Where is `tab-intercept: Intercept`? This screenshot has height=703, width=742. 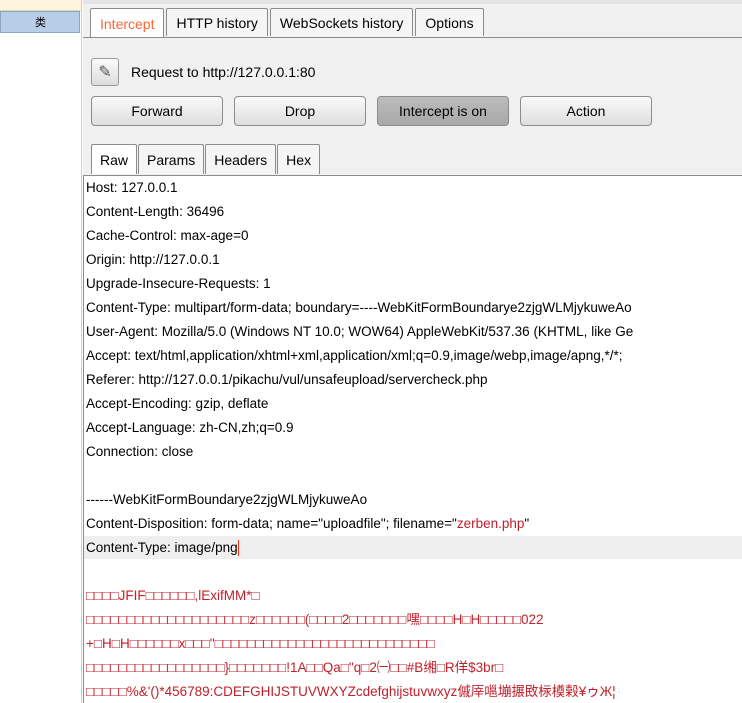
tab-intercept: Intercept is located at coordinates (127, 23).